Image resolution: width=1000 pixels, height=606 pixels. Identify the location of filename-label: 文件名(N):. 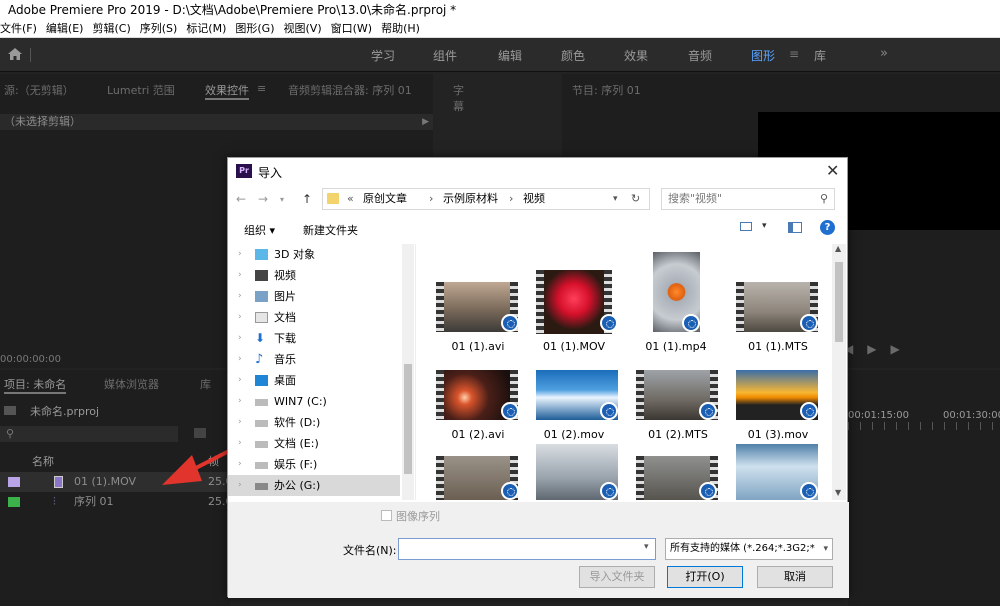
(370, 550).